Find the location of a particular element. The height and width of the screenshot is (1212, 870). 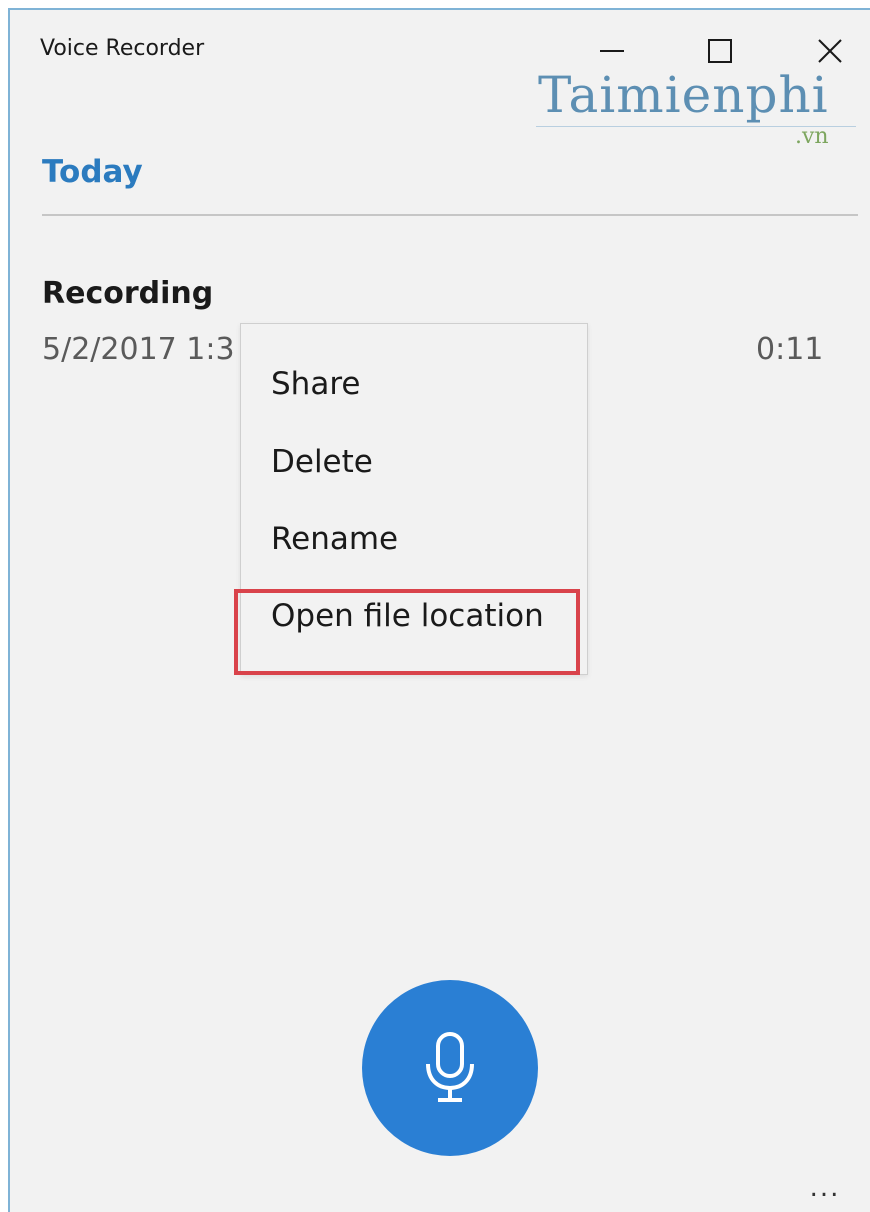

section-divider is located at coordinates (450, 215).